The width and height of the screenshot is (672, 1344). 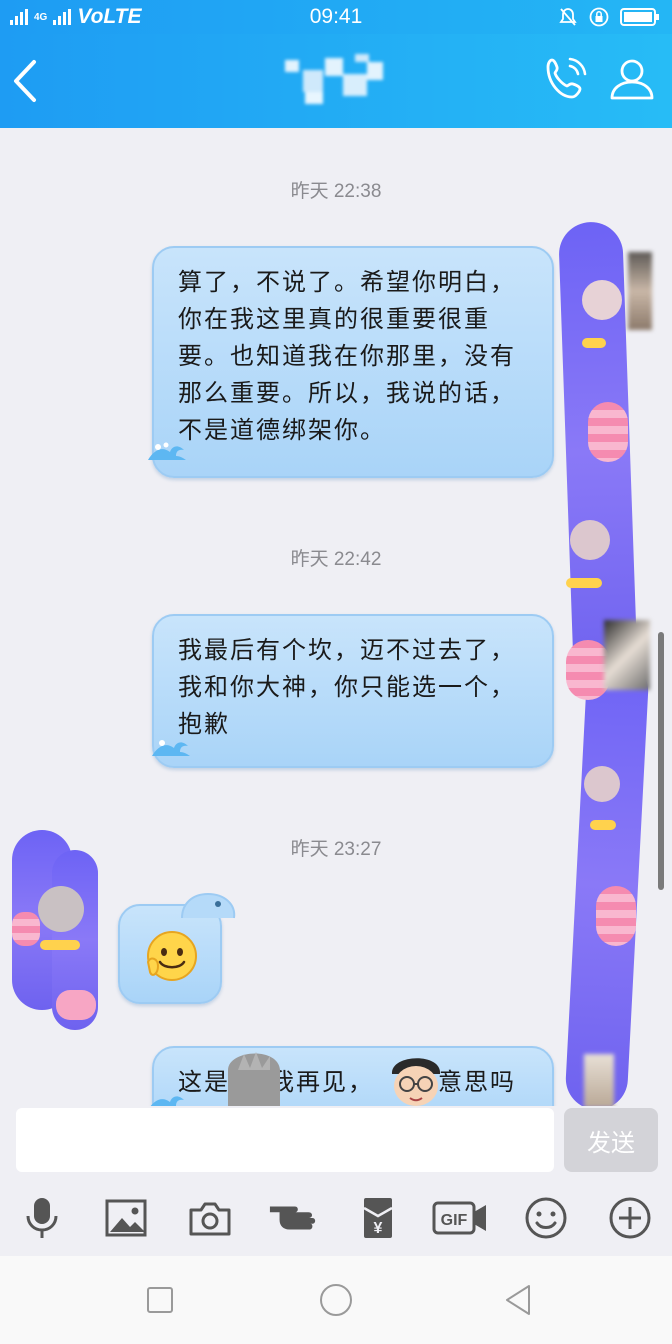 I want to click on chevron-left-icon, so click(x=25, y=81).